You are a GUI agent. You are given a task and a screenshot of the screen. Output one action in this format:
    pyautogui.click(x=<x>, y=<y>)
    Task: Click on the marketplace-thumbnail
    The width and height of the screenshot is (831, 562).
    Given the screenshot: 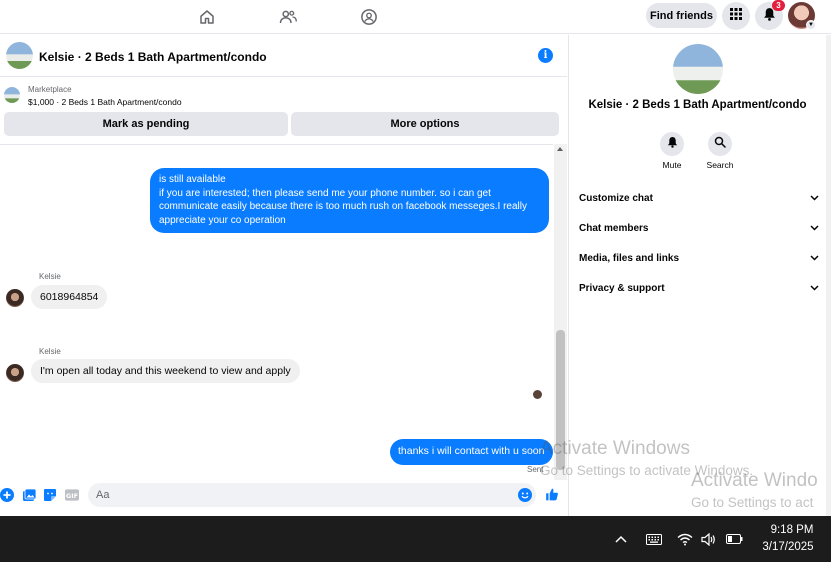 What is the action you would take?
    pyautogui.click(x=12, y=95)
    